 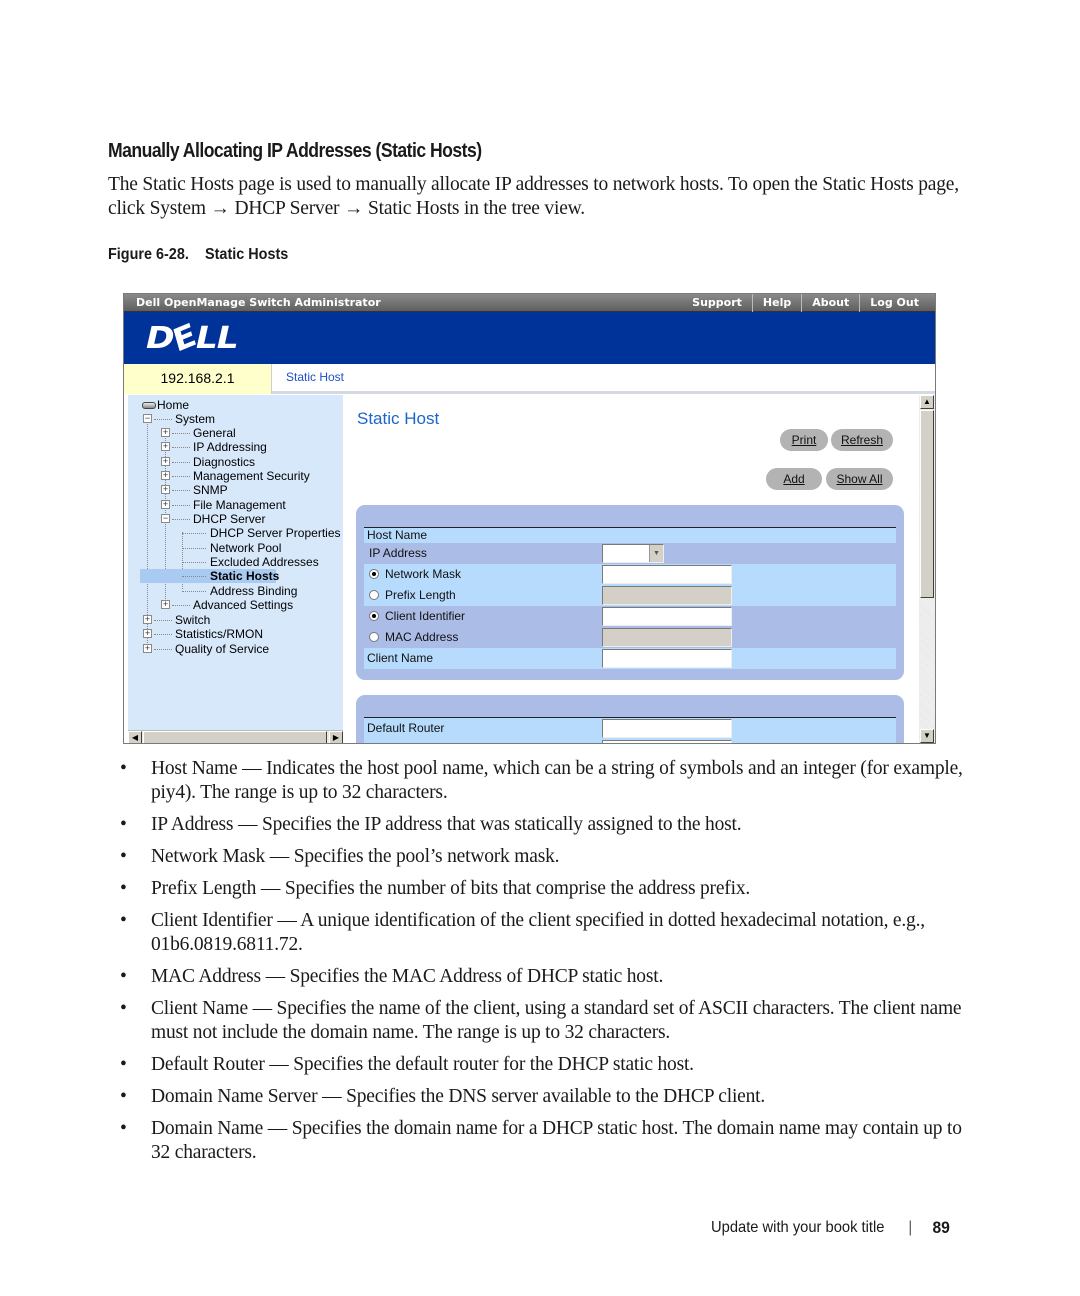 What do you see at coordinates (224, 462) in the screenshot?
I see `tree-label: Diagnostics` at bounding box center [224, 462].